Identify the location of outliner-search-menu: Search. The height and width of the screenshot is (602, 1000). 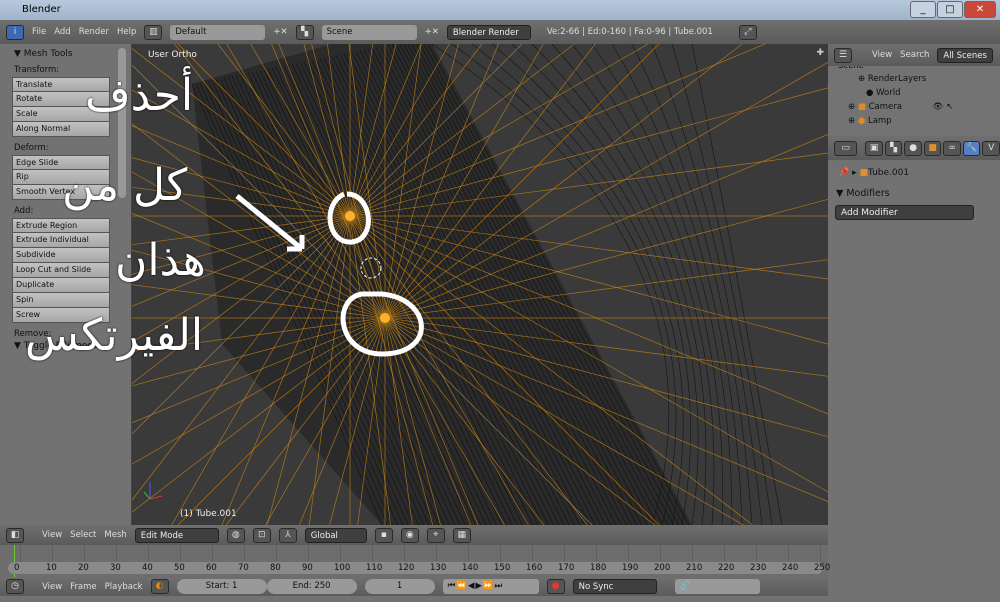
(914, 55).